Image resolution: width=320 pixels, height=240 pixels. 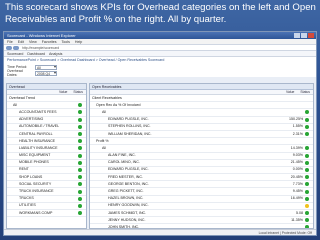 What do you see at coordinates (24, 169) in the screenshot?
I see `row-label: RENT` at bounding box center [24, 169].